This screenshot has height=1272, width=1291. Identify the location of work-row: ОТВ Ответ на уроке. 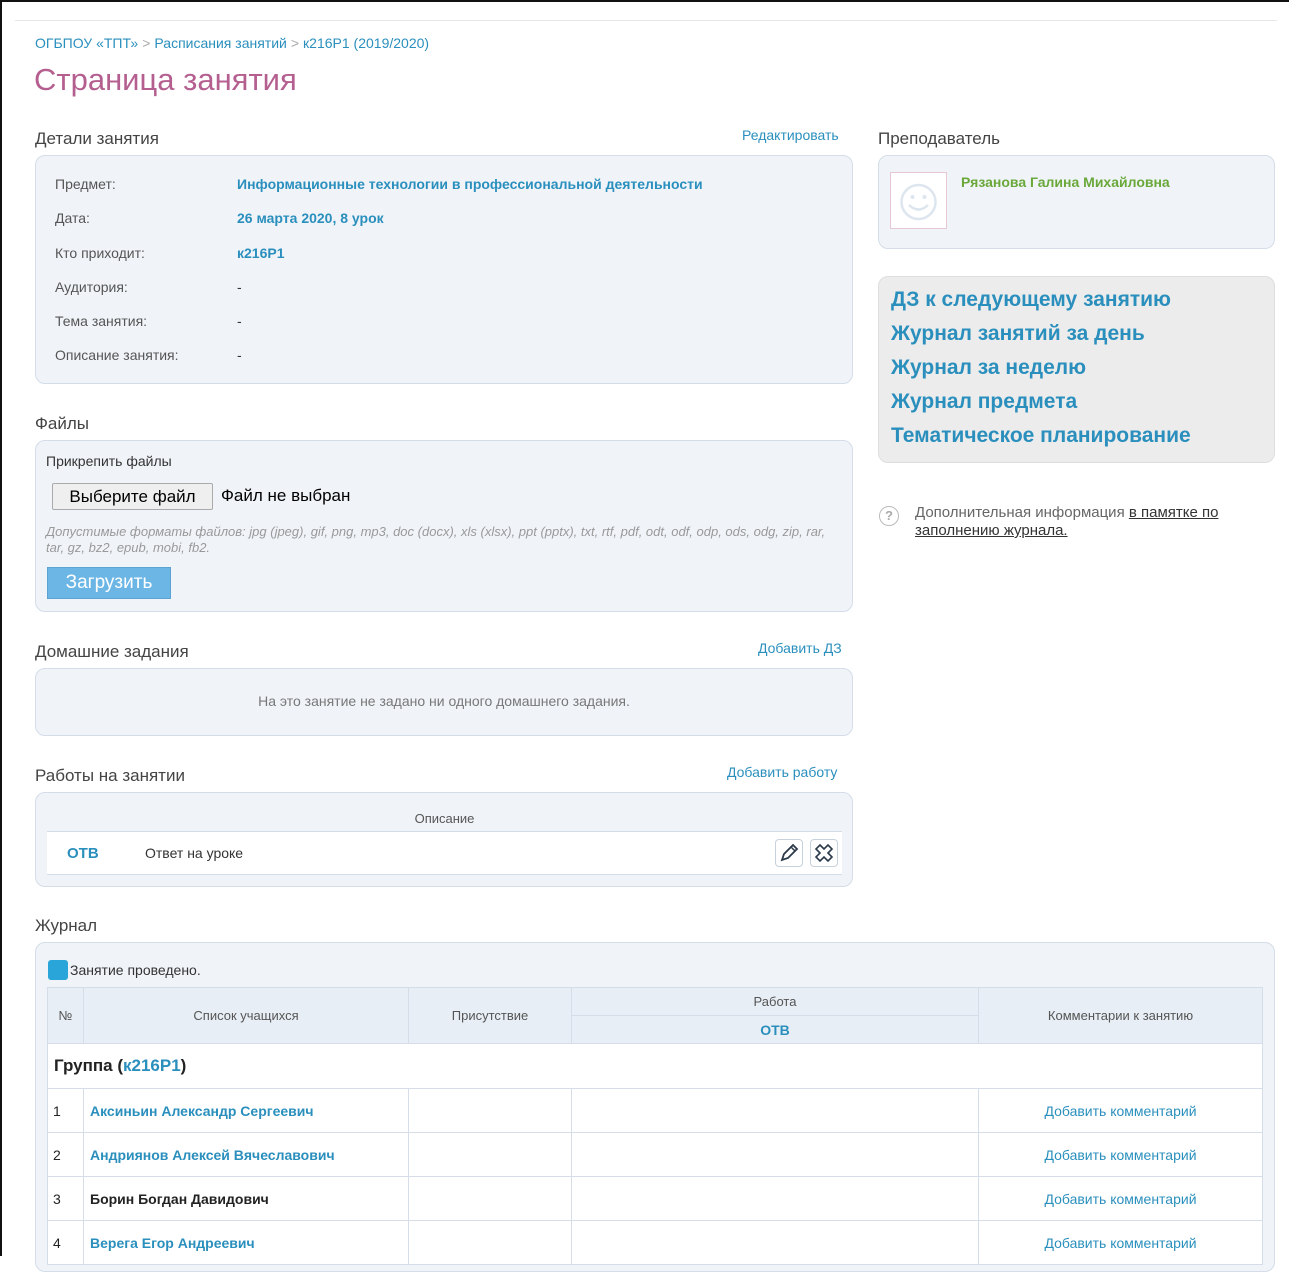
(444, 853).